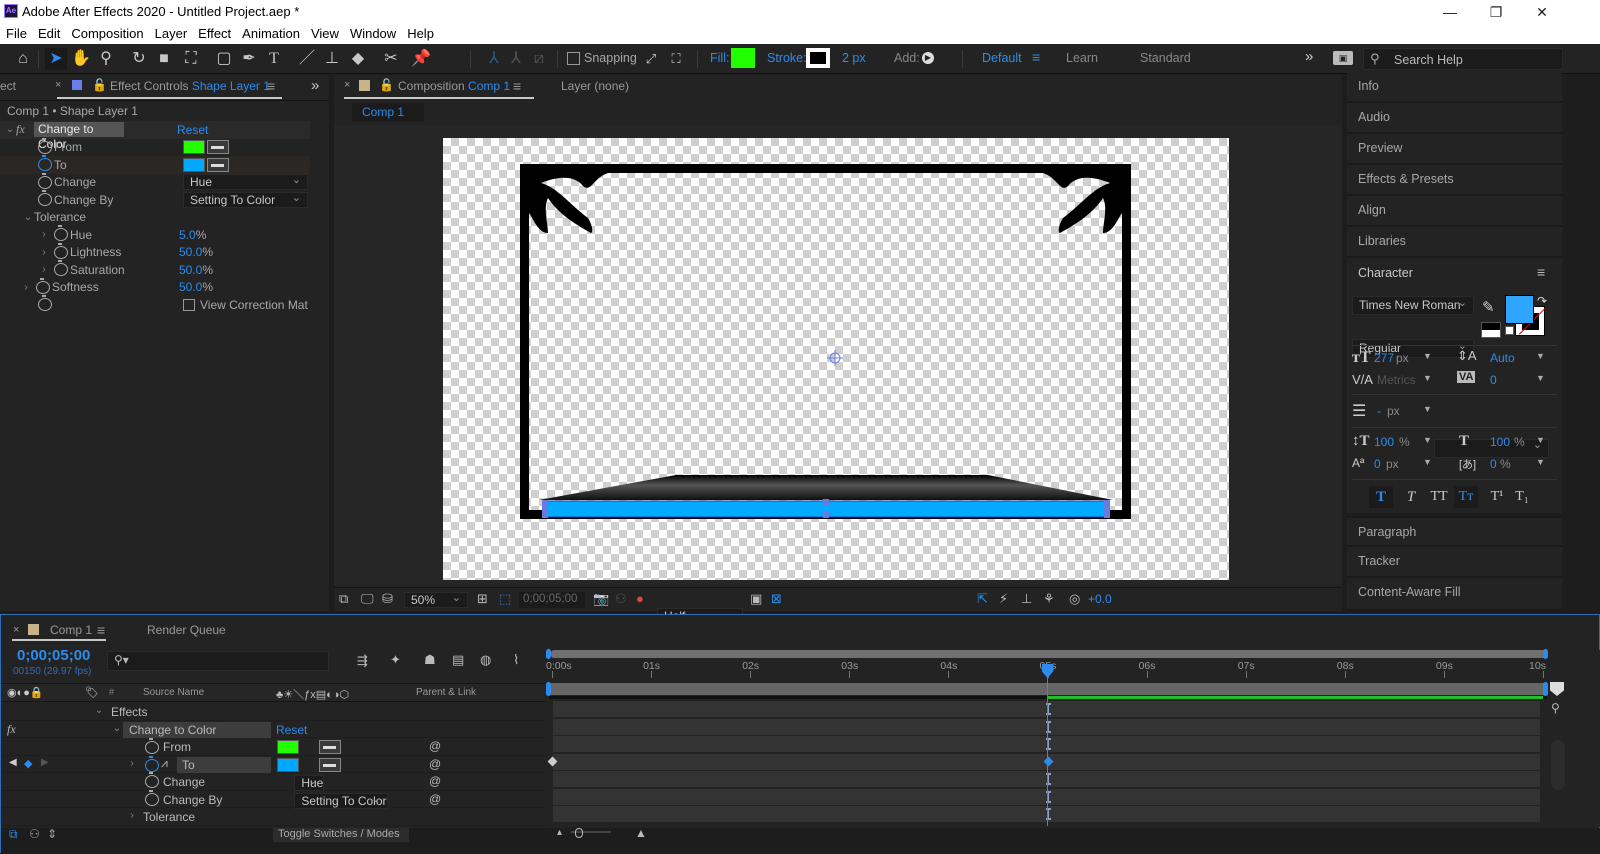  What do you see at coordinates (454, 86) in the screenshot?
I see `composition-tab: Composition Comp 1` at bounding box center [454, 86].